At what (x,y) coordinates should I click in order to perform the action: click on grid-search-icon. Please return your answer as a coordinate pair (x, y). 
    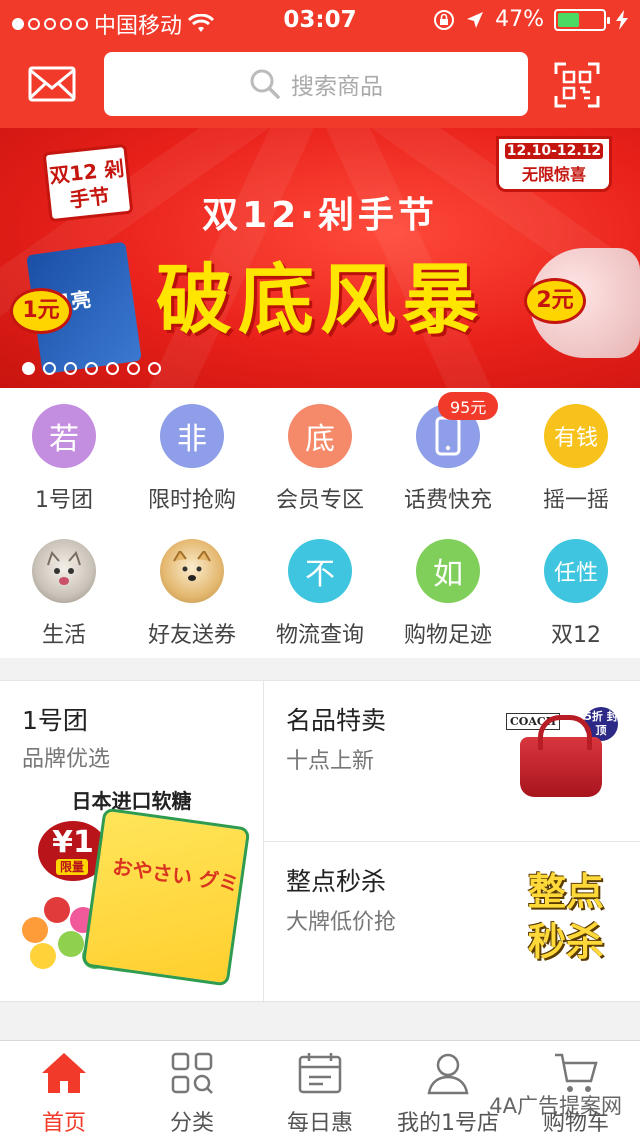
    Looking at the image, I should click on (192, 1073).